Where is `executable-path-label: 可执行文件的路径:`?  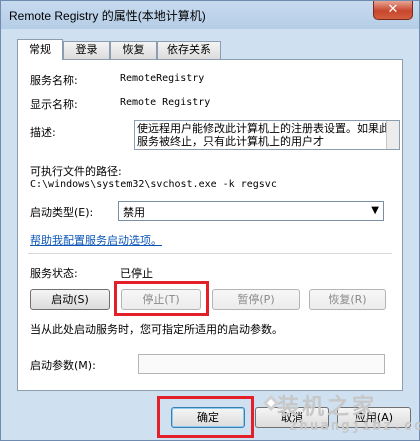 executable-path-label: 可执行文件的路径: is located at coordinates (76, 171).